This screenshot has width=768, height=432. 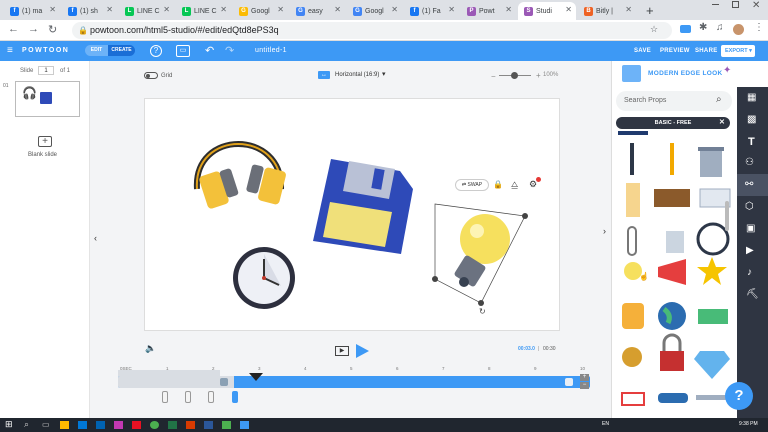 I want to click on prop-globe, so click(x=672, y=316).